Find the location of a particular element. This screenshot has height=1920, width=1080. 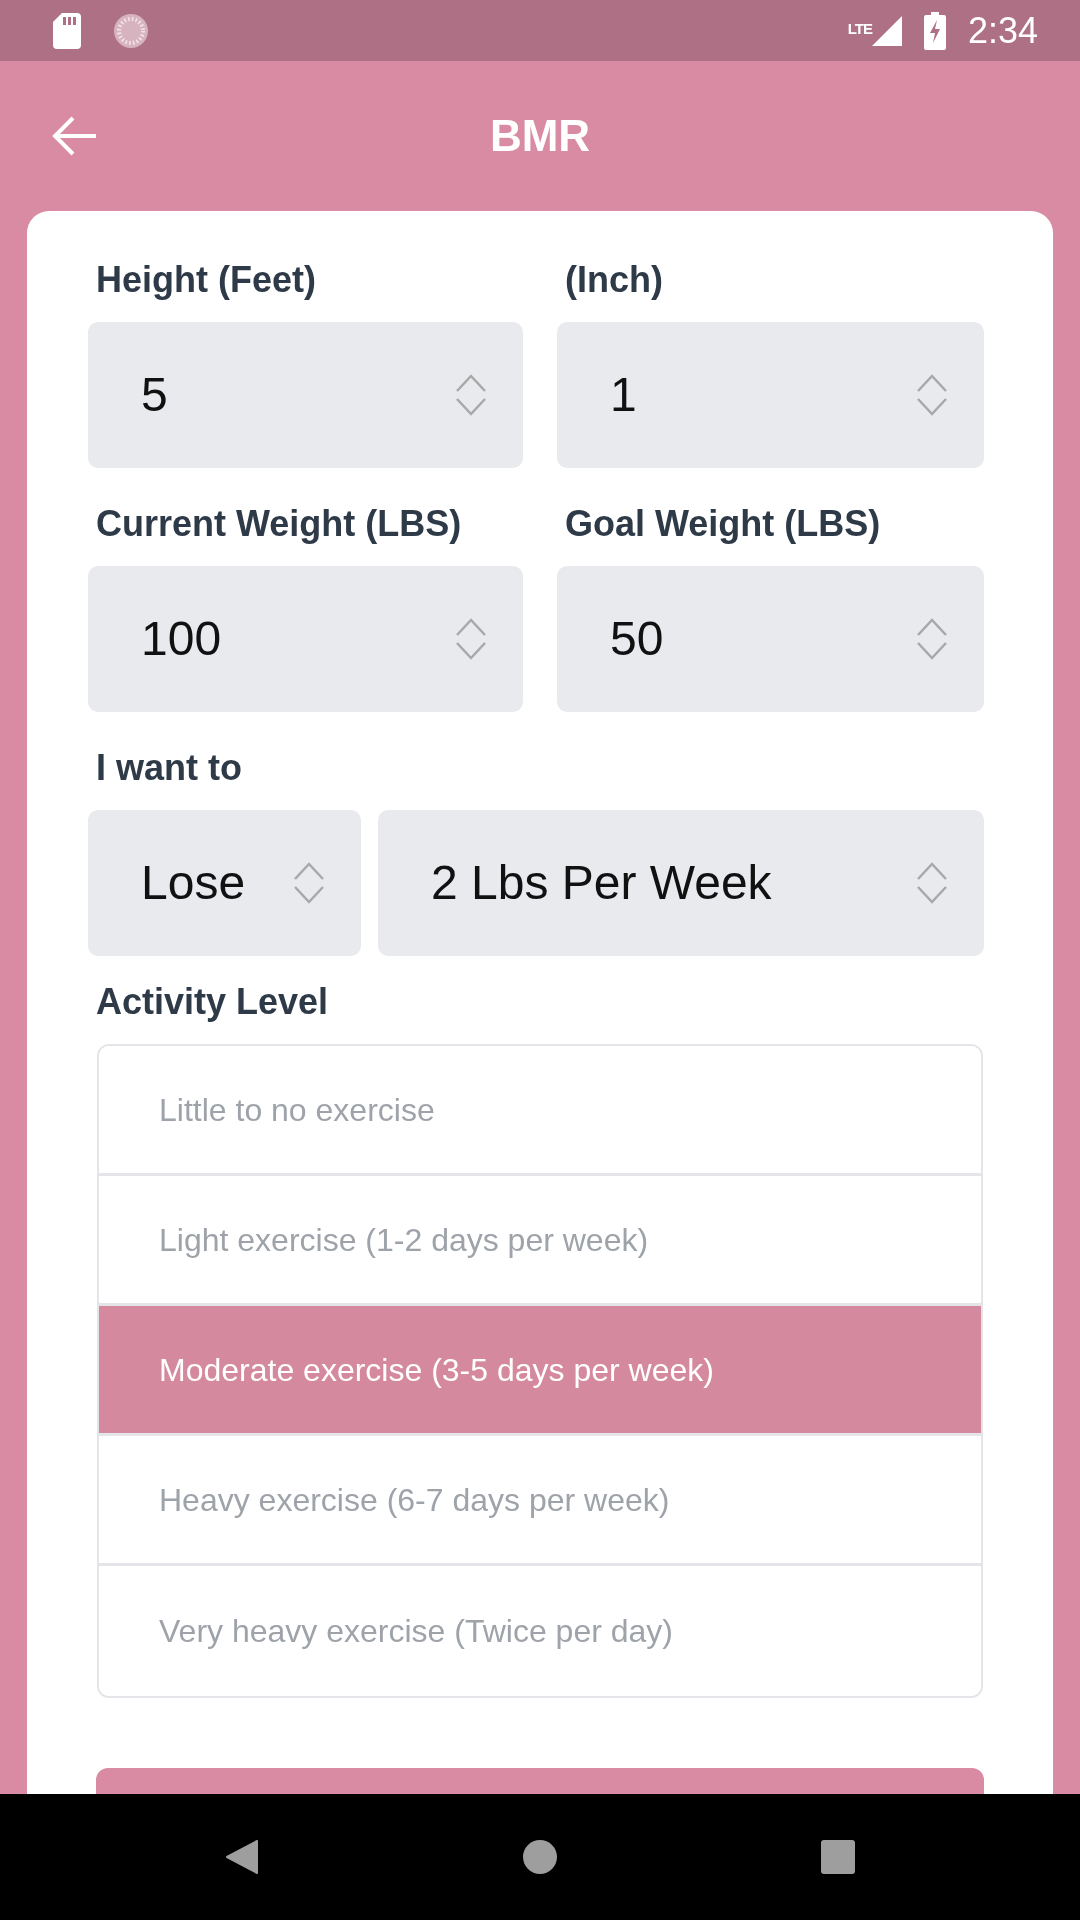

back-arrow-icon is located at coordinates (74, 136).